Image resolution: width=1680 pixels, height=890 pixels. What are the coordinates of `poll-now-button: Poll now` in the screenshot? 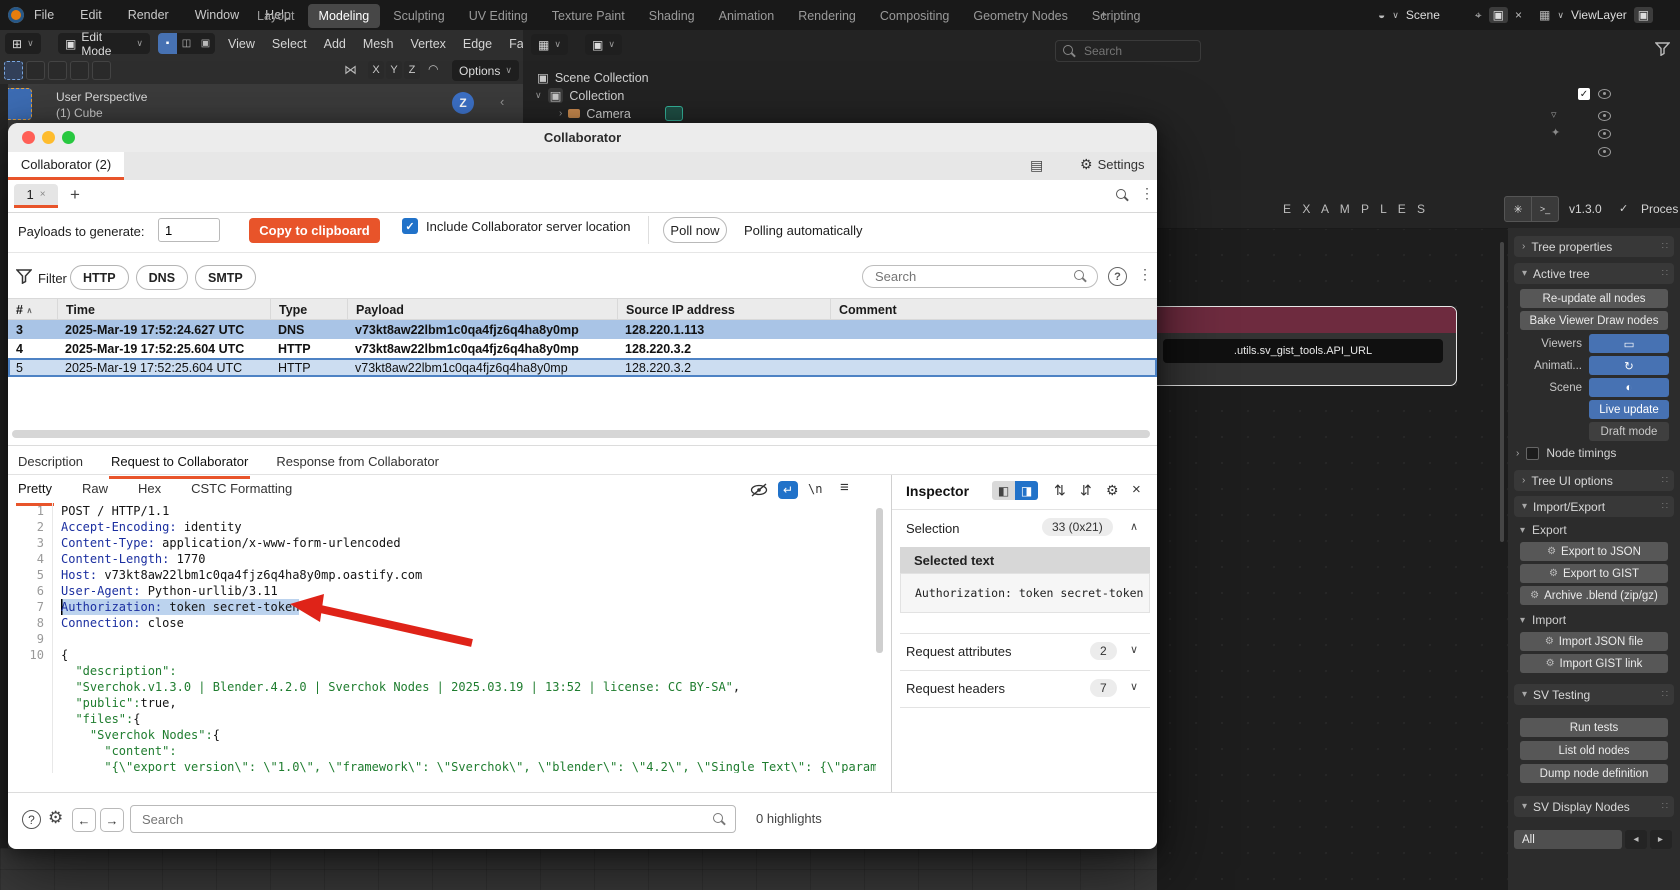 It's located at (695, 230).